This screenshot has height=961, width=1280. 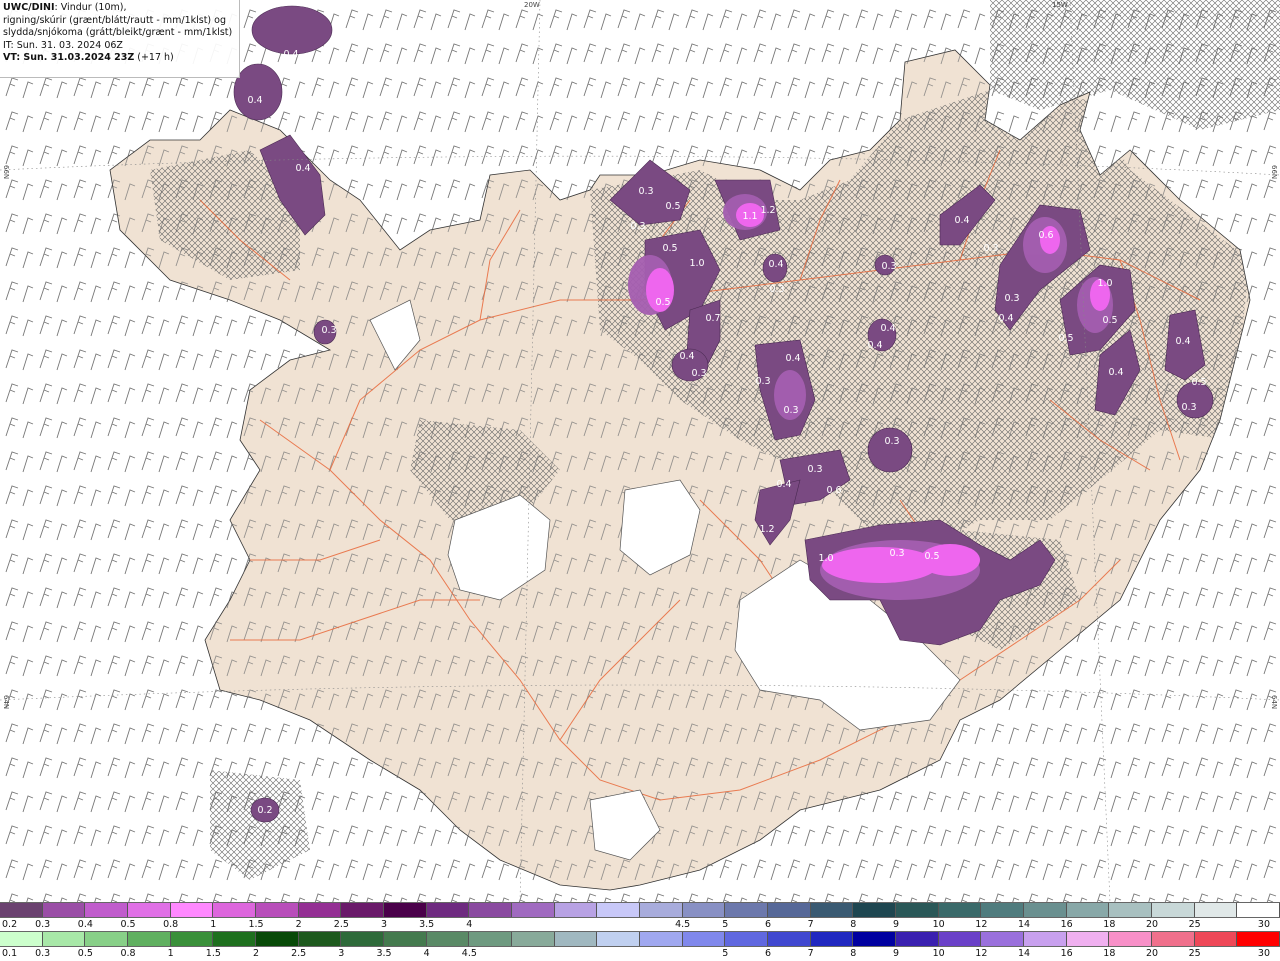 What do you see at coordinates (981, 953) in the screenshot?
I see `legend-rain-tick-label: 12` at bounding box center [981, 953].